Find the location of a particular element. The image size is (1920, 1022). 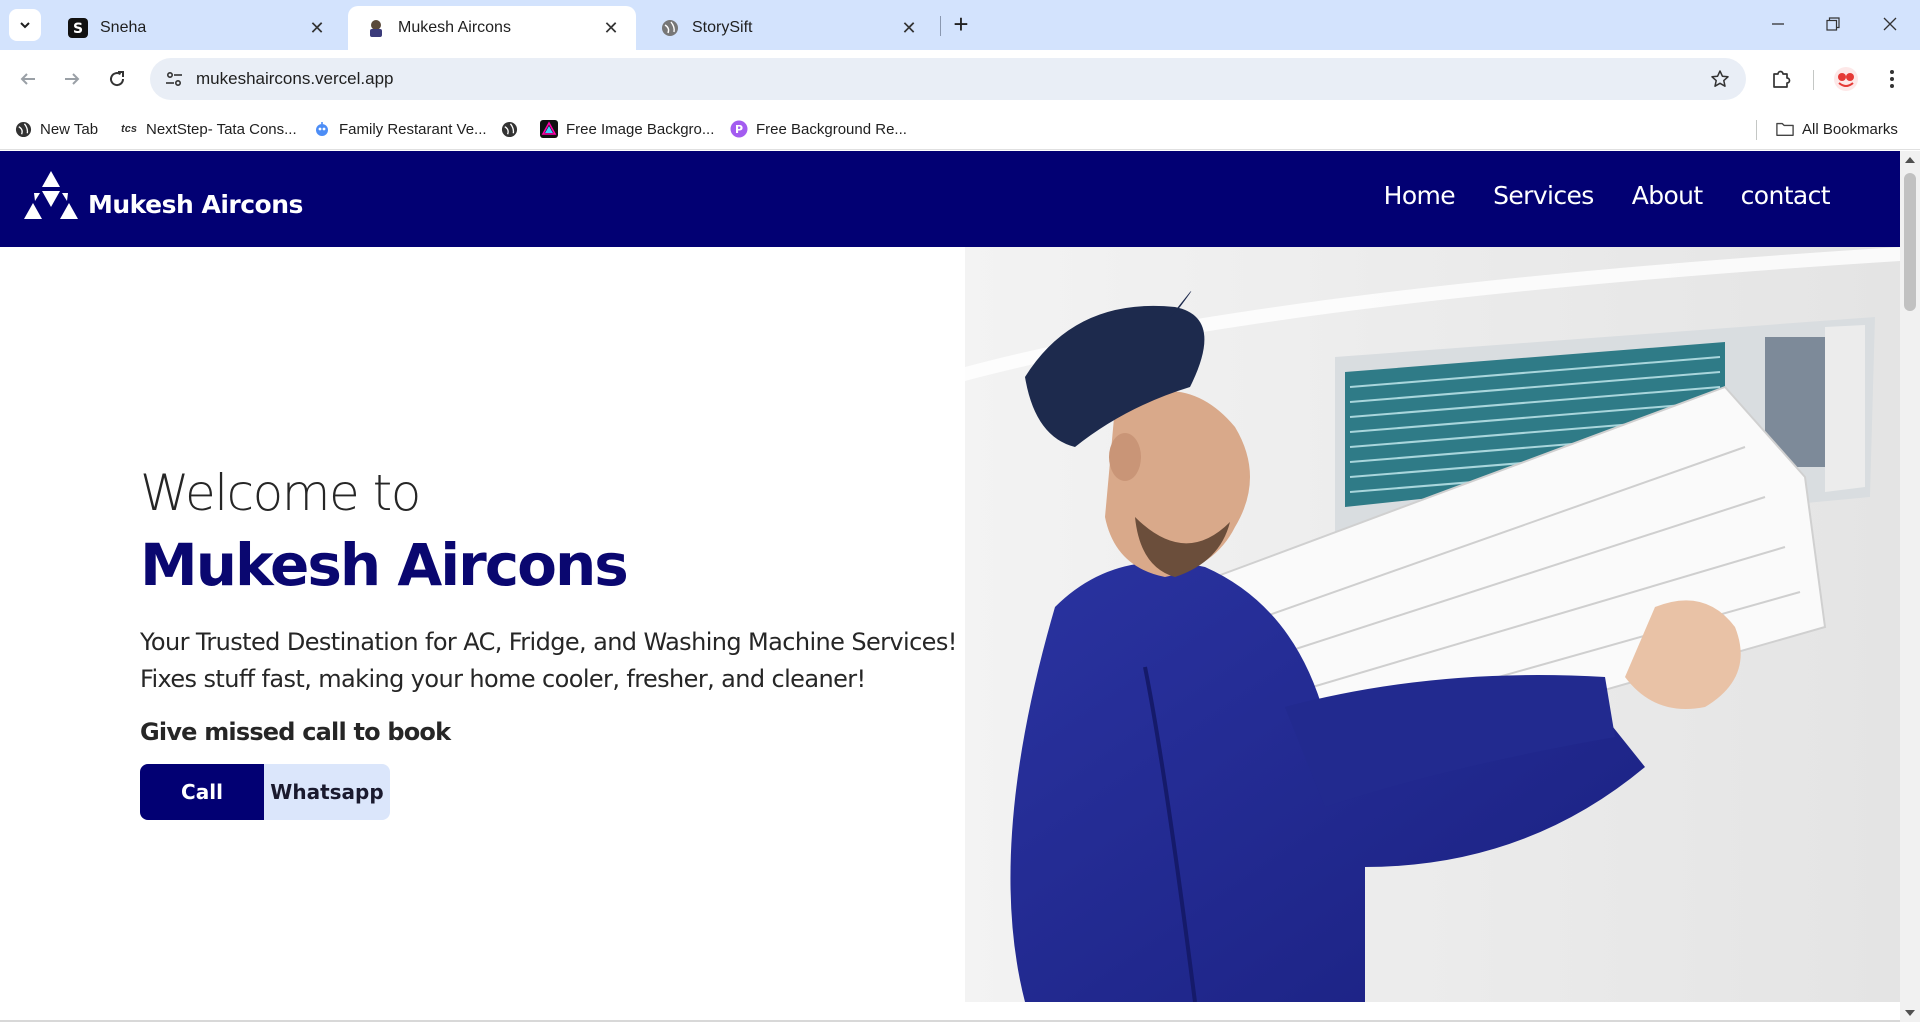

site-logo: Mukesh Aircons is located at coordinates (163, 196).